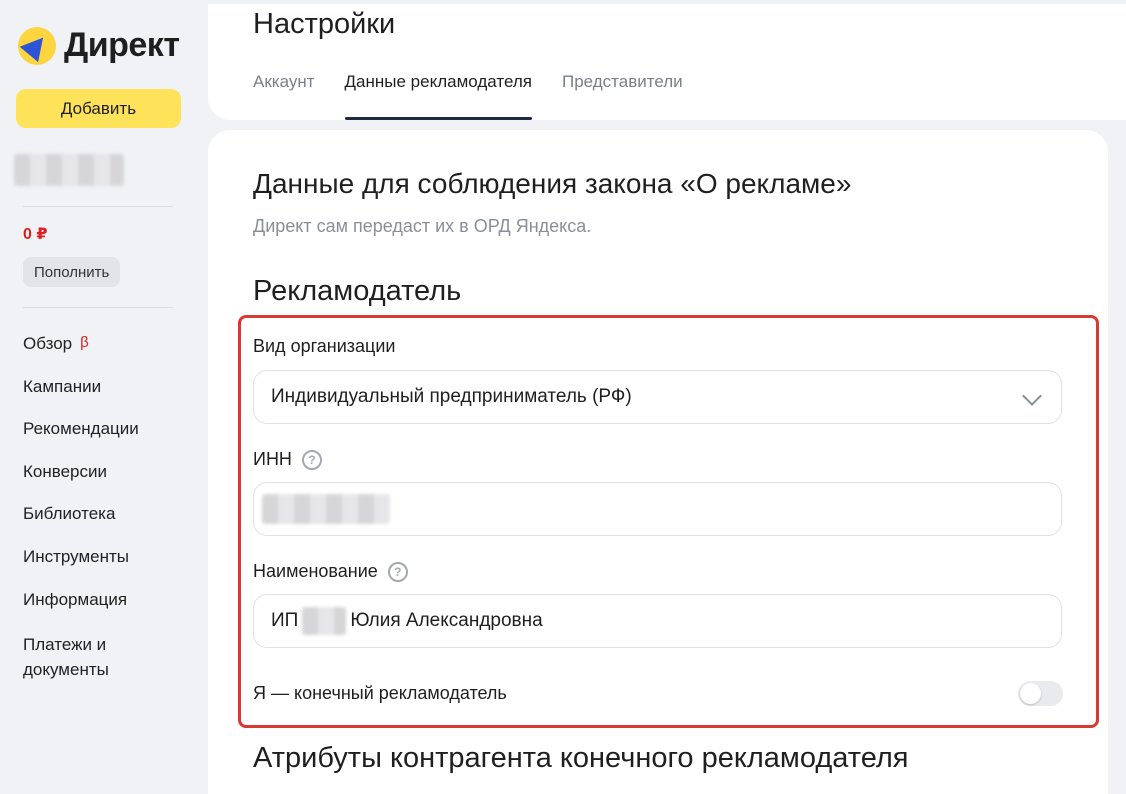  Describe the element at coordinates (326, 509) in the screenshot. I see `inn-value-redacted` at that location.